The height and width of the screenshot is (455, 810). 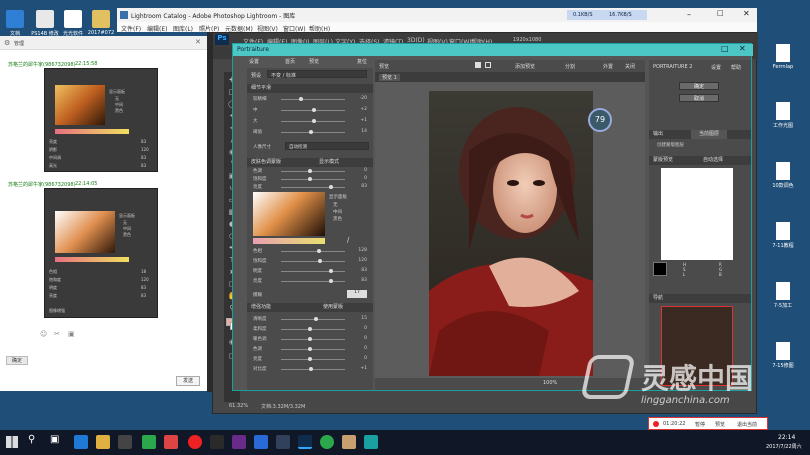 What do you see at coordinates (630, 66) in the screenshot?
I see `view-option: 关闭` at bounding box center [630, 66].